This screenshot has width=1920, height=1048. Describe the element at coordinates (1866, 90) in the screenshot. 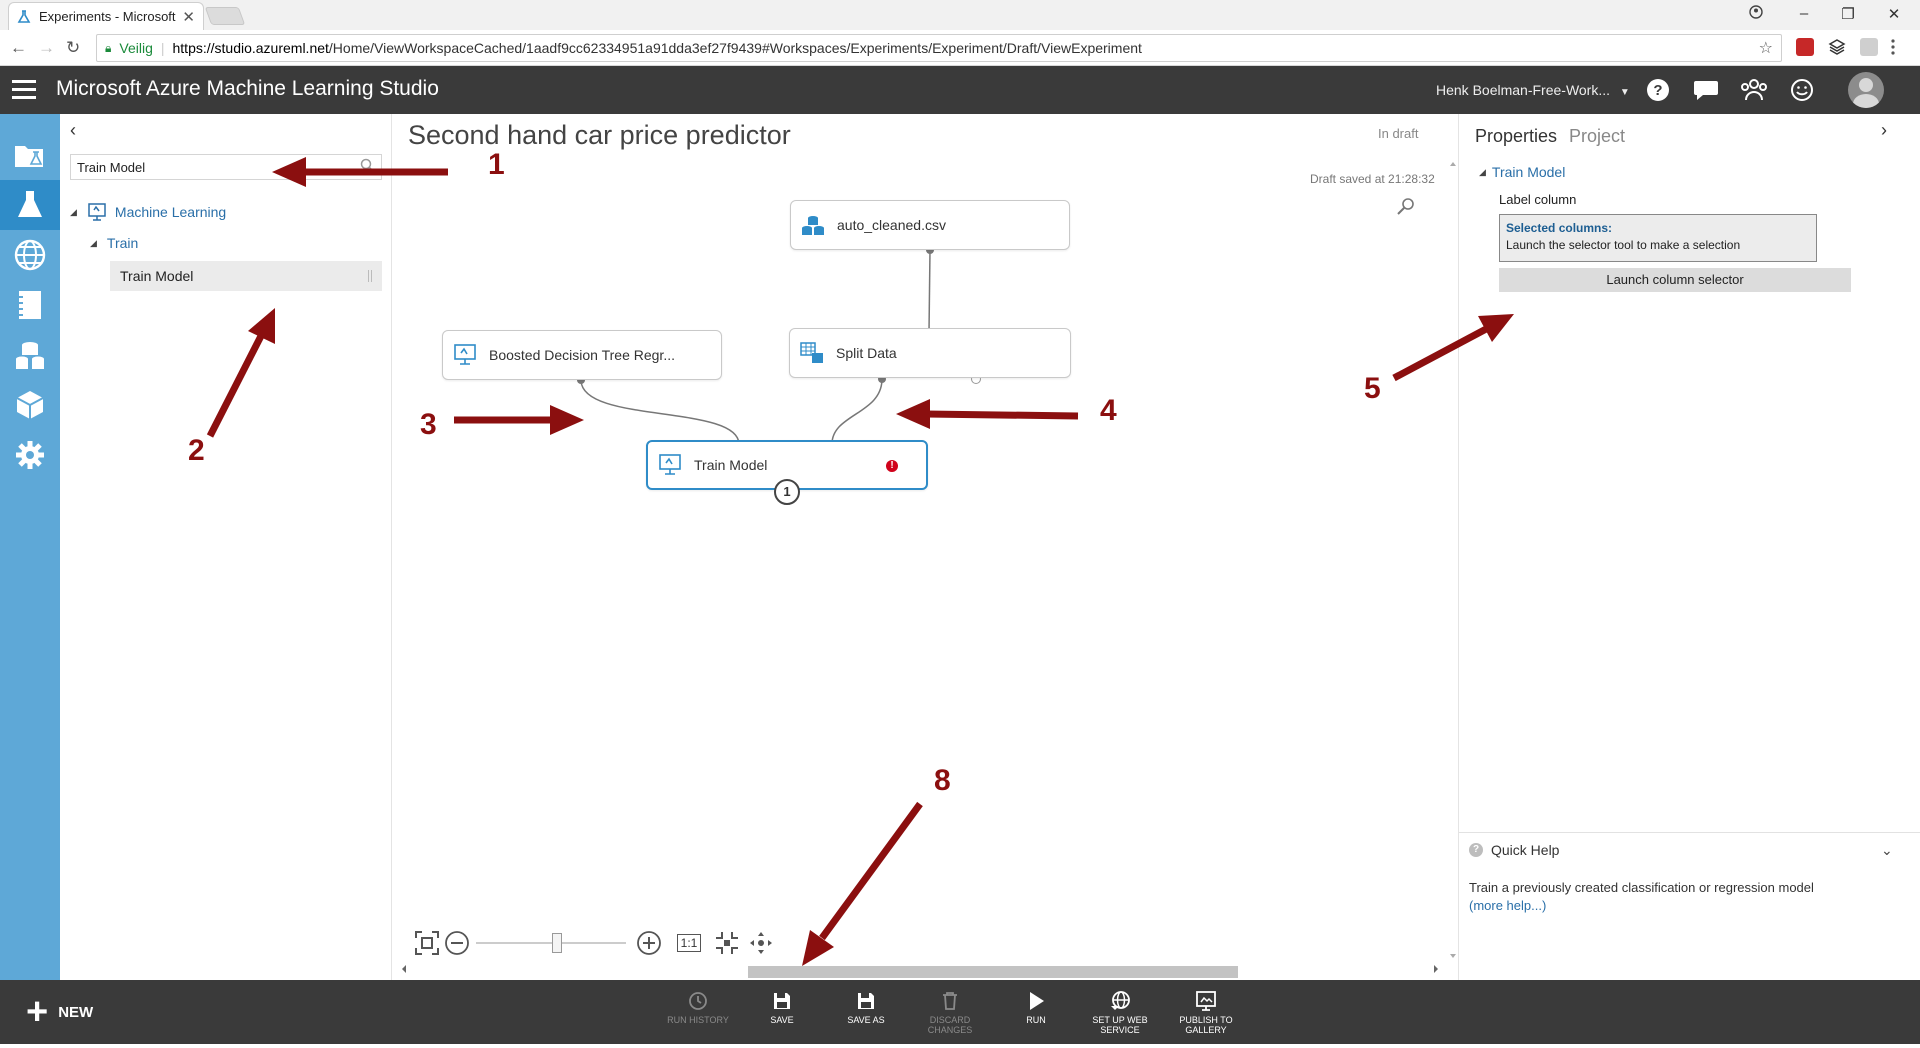

I see `avatar` at that location.